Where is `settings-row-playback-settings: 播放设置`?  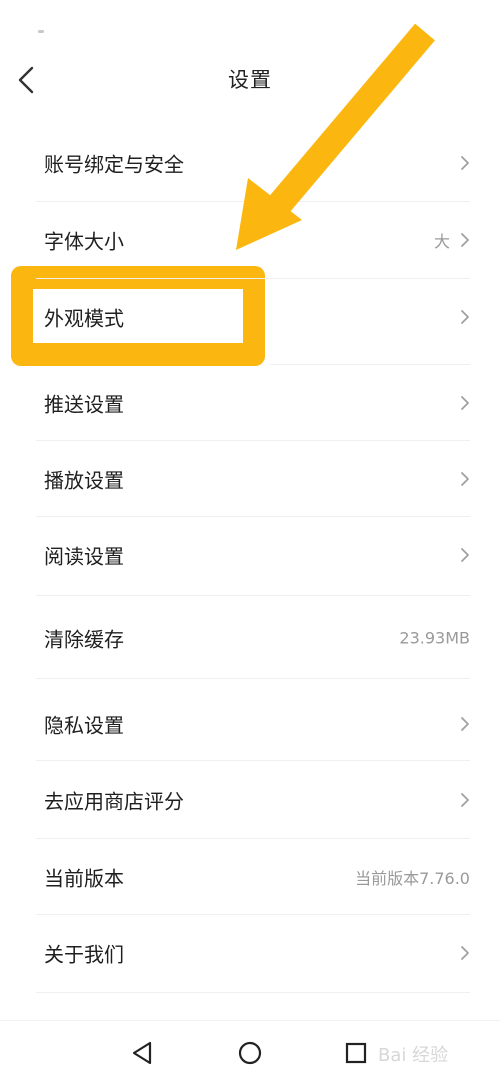 settings-row-playback-settings: 播放设置 is located at coordinates (250, 479).